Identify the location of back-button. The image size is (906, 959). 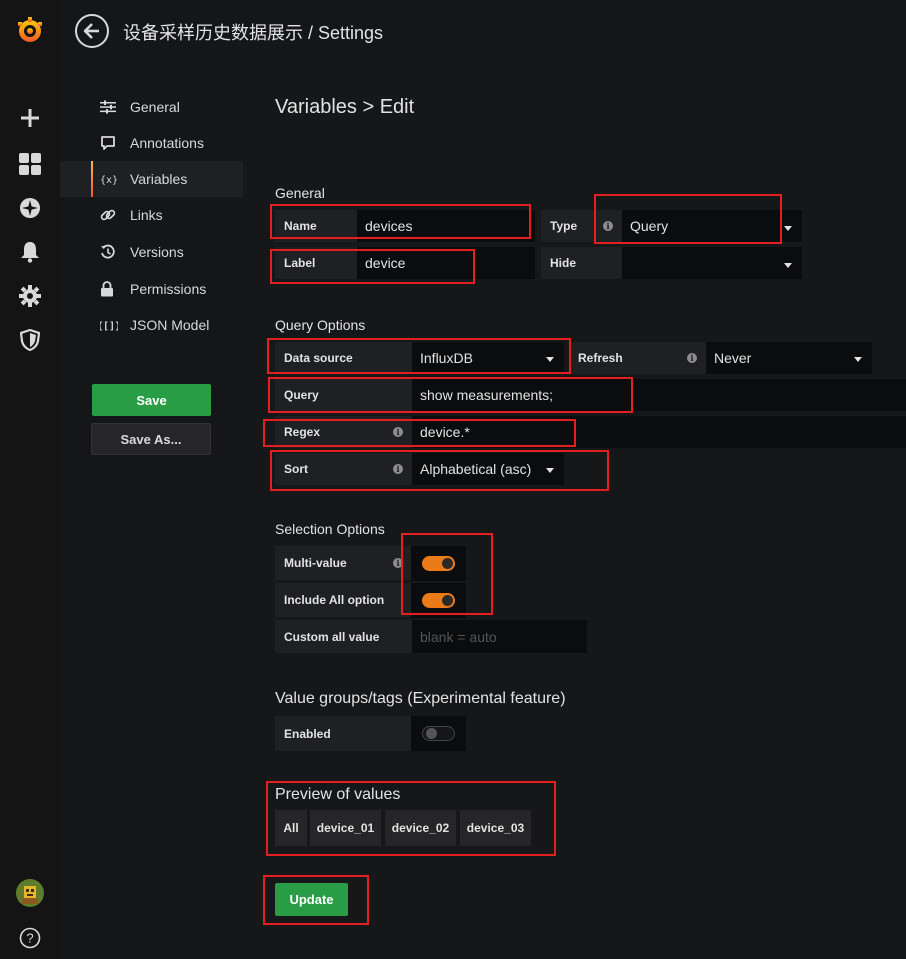
(92, 31).